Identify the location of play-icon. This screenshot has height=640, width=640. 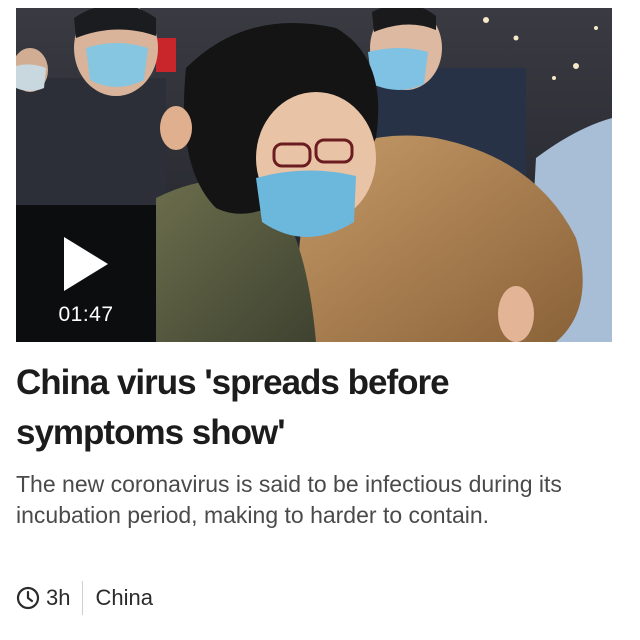
(86, 264).